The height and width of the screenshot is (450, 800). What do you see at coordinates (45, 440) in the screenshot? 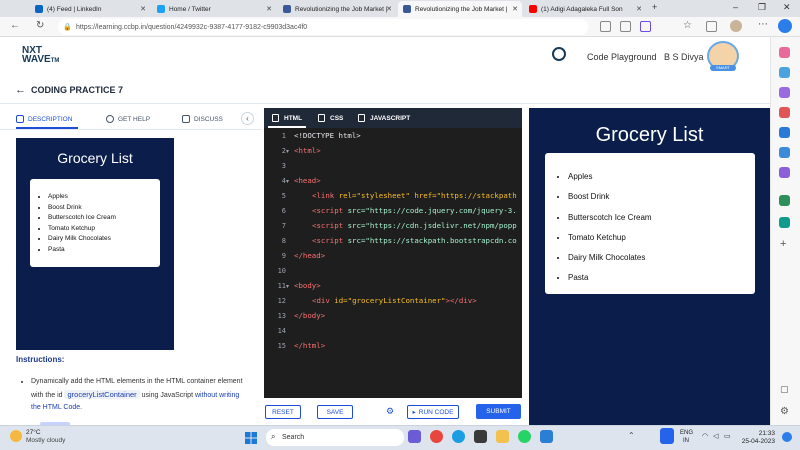
I see `weather-desc: Mostly cloudy` at bounding box center [45, 440].